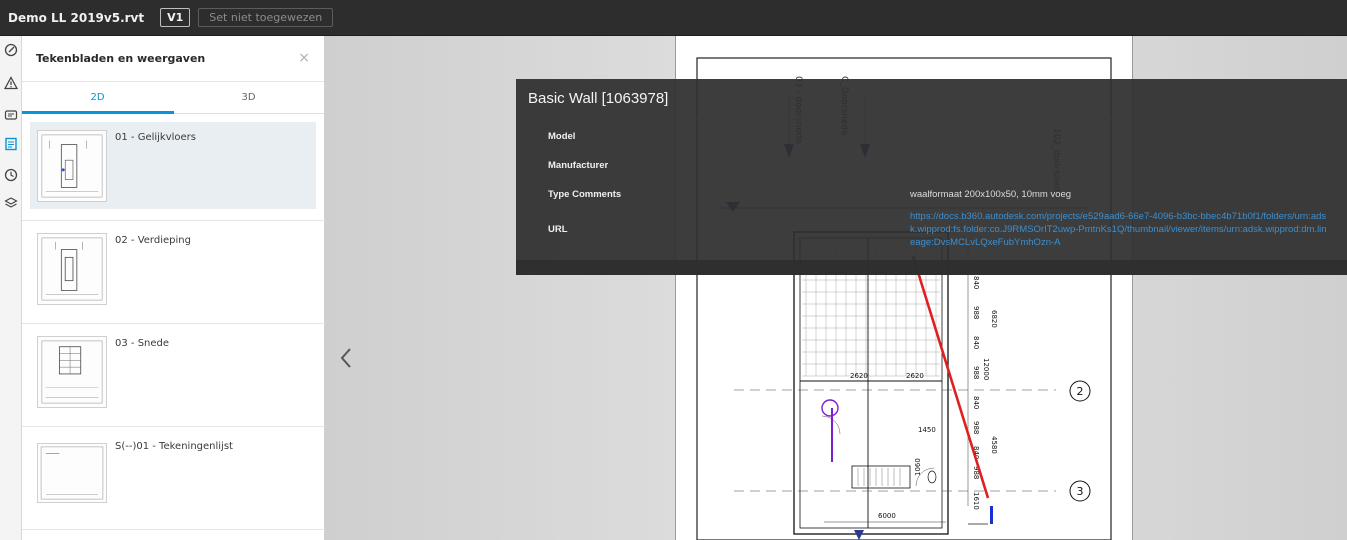 The height and width of the screenshot is (540, 1347). Describe the element at coordinates (1080, 391) in the screenshot. I see `grid-marker-2: 2` at that location.